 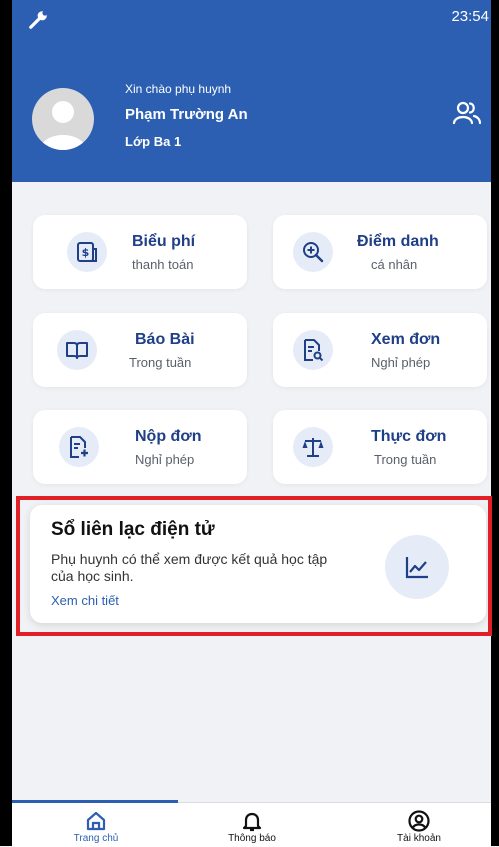 I want to click on tile-view-requests-icon-bg, so click(x=313, y=350).